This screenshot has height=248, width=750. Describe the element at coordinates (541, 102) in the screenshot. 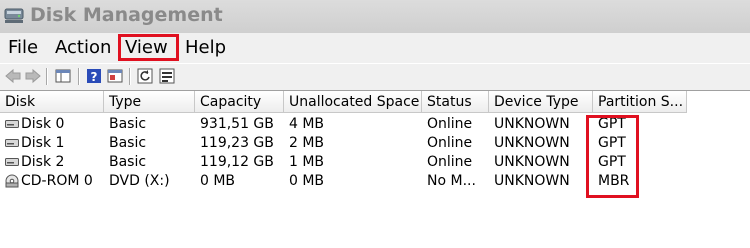

I see `column-header-device-type: Device Type` at that location.